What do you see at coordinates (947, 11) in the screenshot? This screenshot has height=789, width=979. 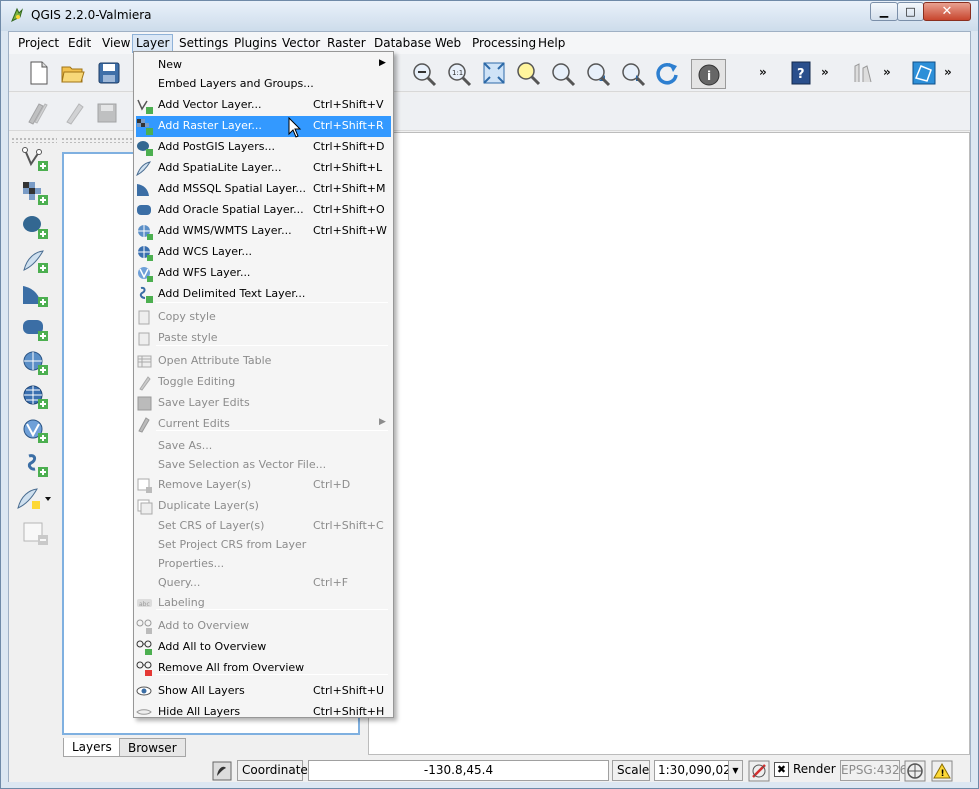 I see `close-button: ✕` at bounding box center [947, 11].